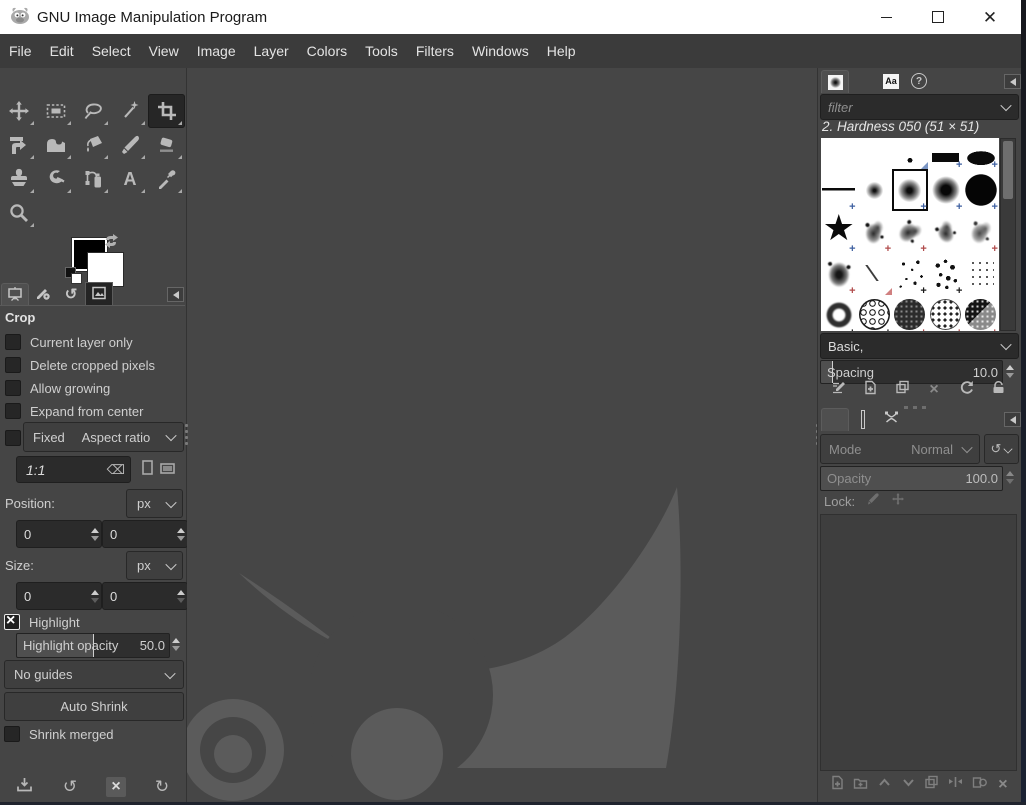 The image size is (1026, 805). What do you see at coordinates (55, 111) in the screenshot?
I see `tool-rect-select` at bounding box center [55, 111].